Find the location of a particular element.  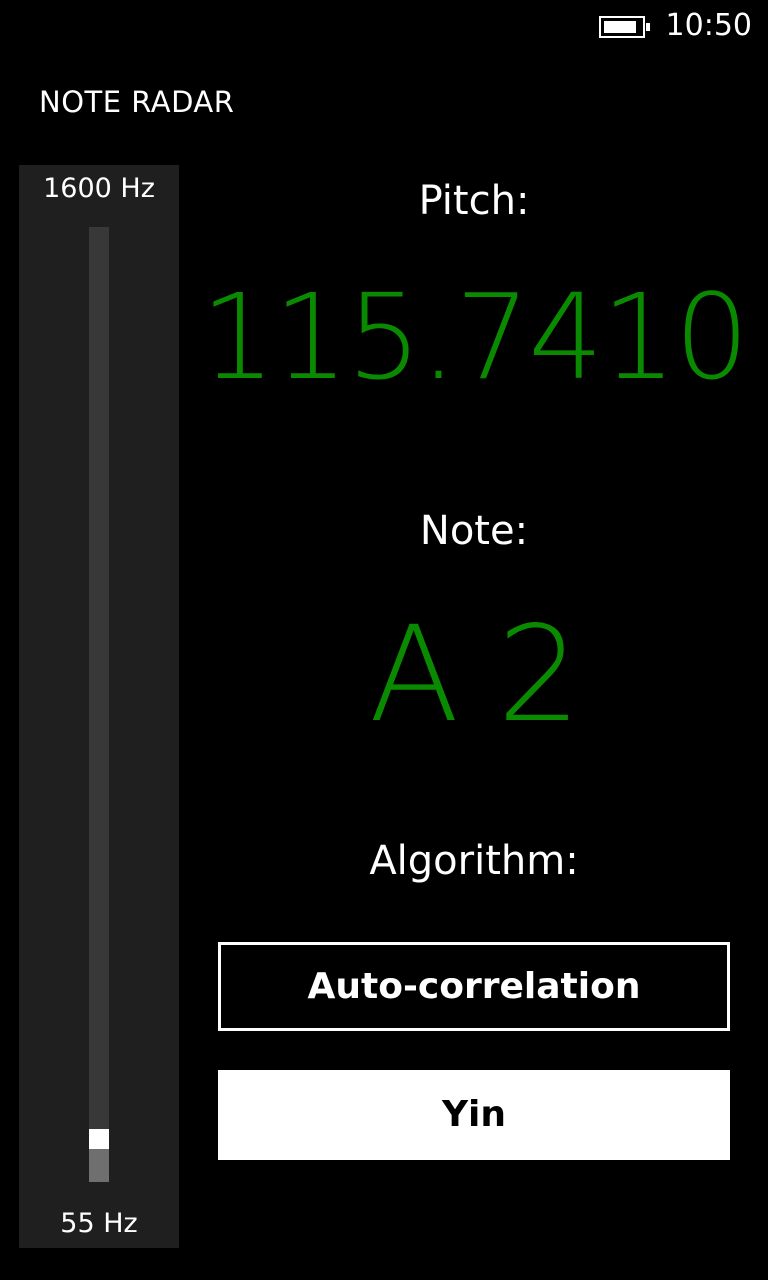

app-title: NOTE RADAR is located at coordinates (137, 102).